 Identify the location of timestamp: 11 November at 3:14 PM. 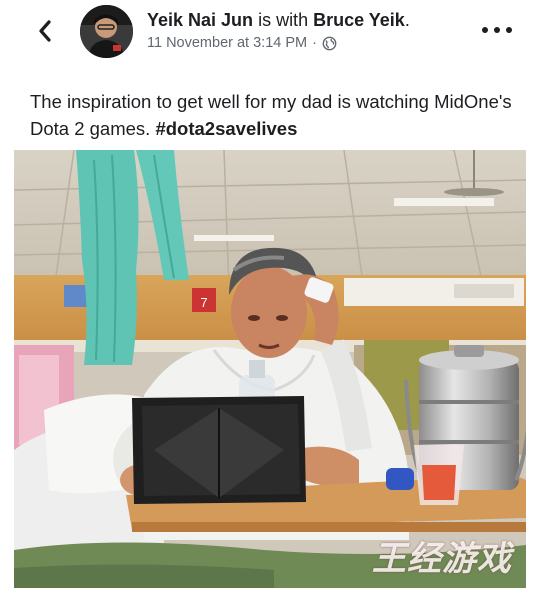
(227, 43).